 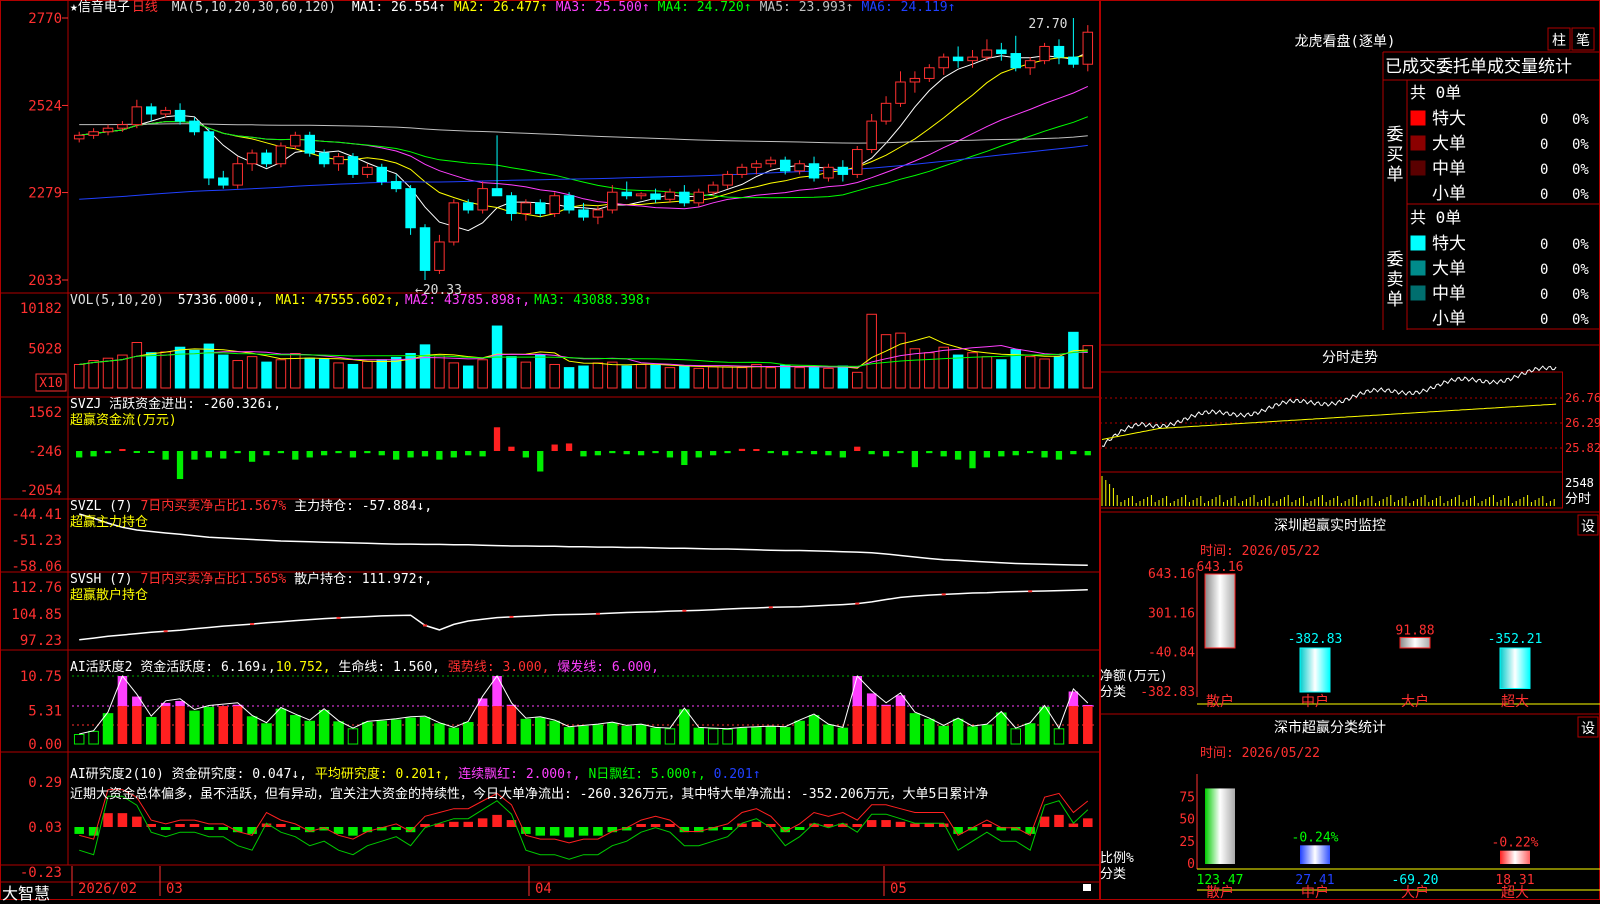 I want to click on monitor-value-label: 91.88, so click(x=1414, y=630).